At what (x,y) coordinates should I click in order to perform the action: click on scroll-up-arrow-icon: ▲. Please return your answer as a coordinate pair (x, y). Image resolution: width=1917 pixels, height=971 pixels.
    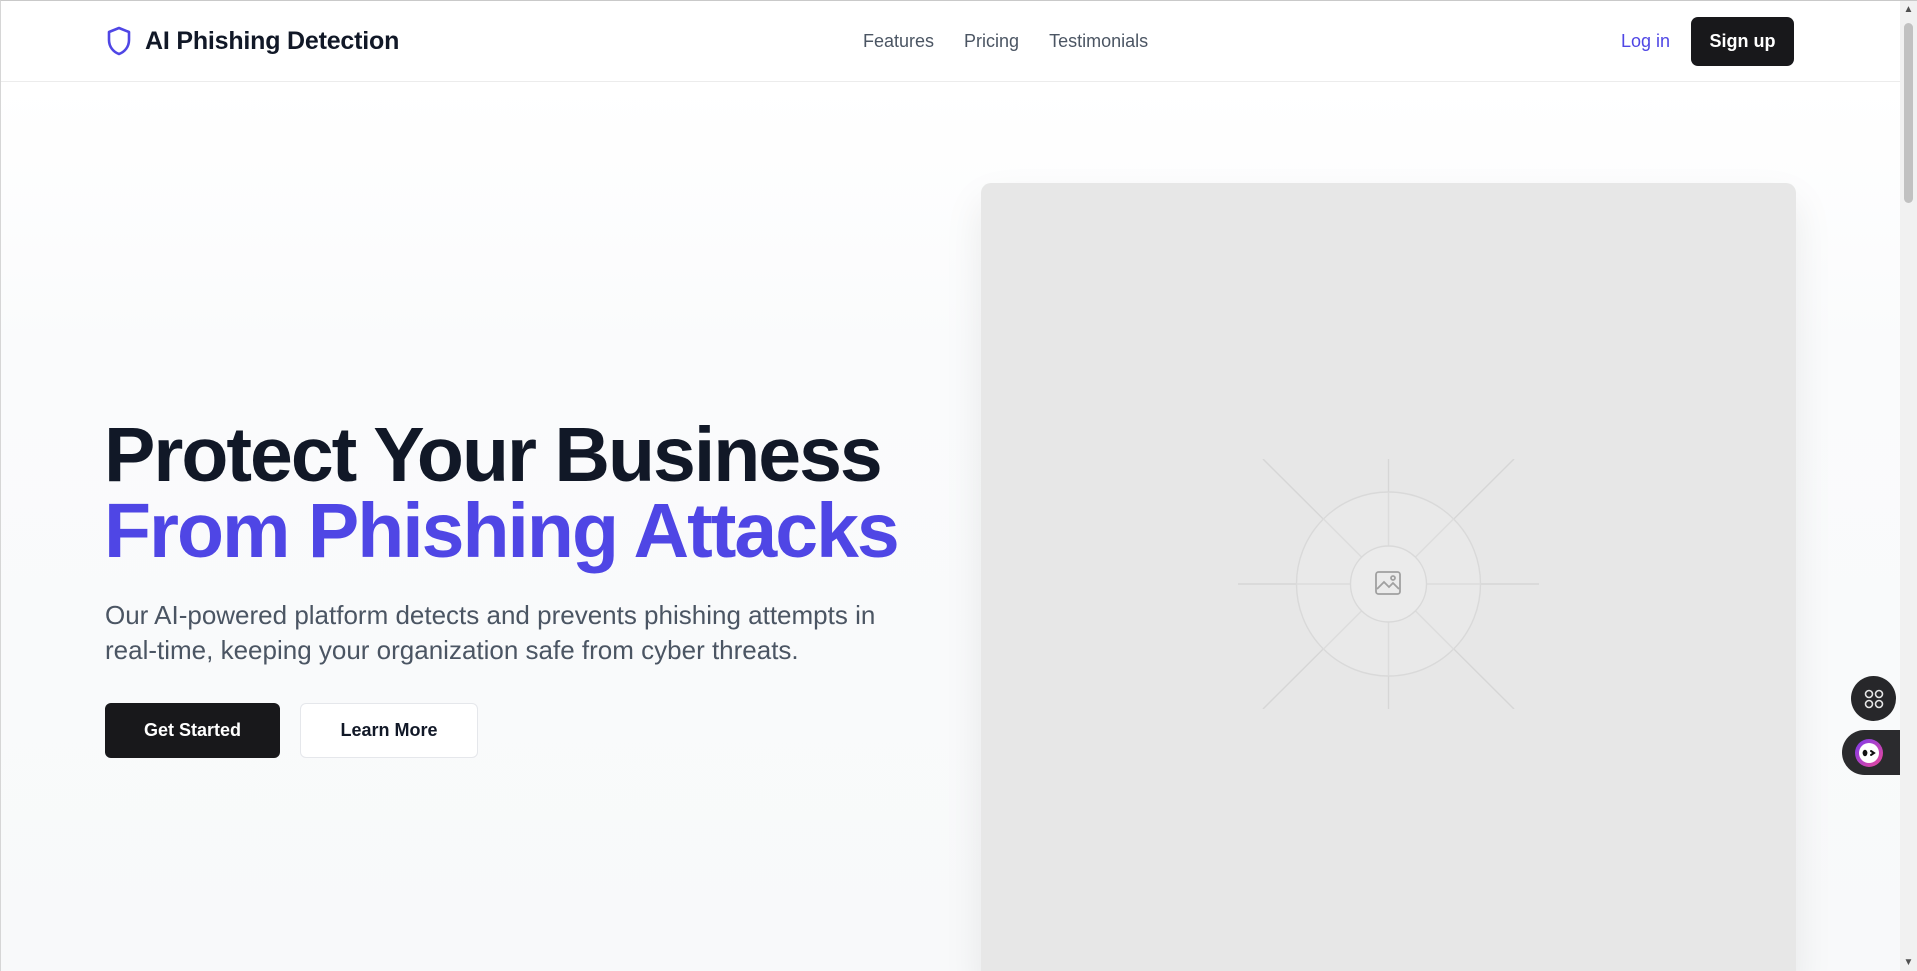
    Looking at the image, I should click on (1908, 9).